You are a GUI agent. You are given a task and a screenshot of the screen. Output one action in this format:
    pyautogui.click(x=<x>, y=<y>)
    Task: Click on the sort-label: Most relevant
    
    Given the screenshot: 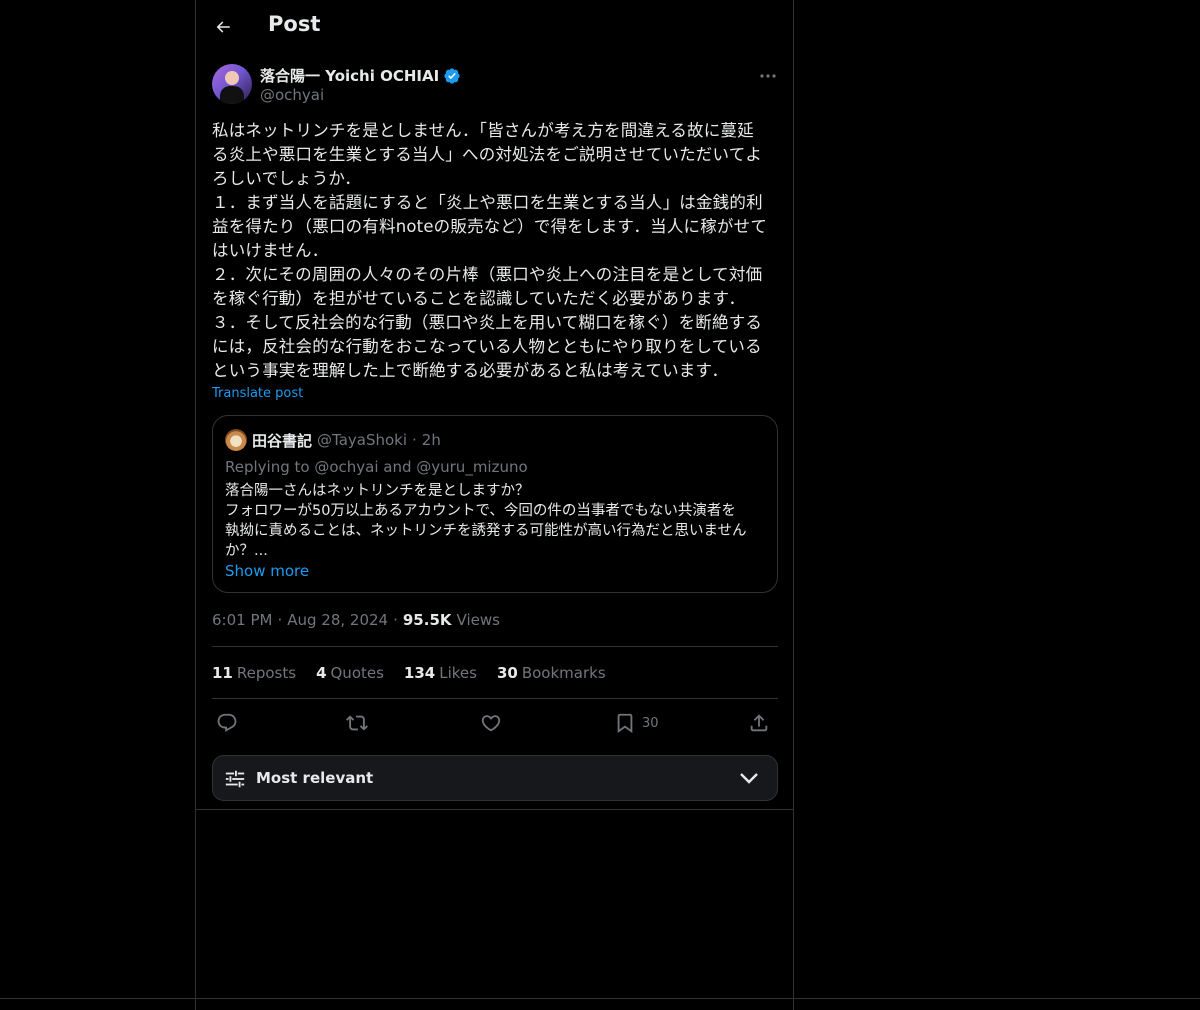 What is the action you would take?
    pyautogui.click(x=315, y=778)
    